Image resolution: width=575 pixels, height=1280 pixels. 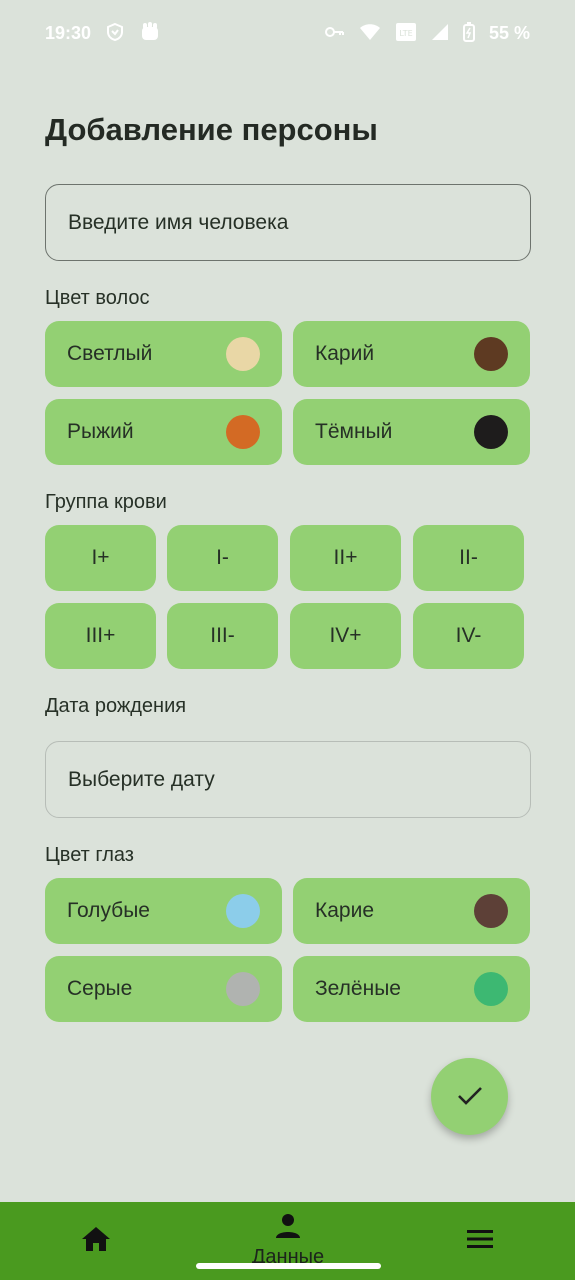 I want to click on signal-icon, so click(x=440, y=33).